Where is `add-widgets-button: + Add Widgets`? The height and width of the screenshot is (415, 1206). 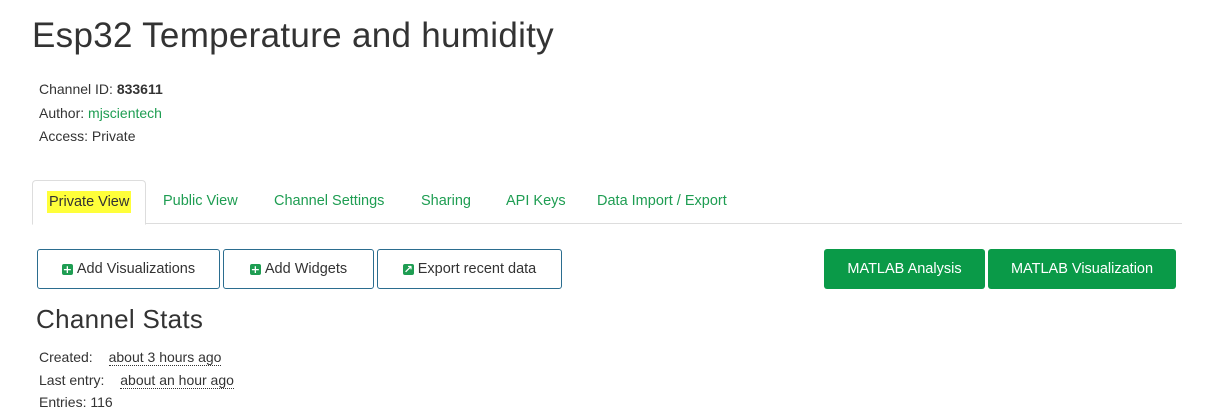
add-widgets-button: + Add Widgets is located at coordinates (298, 269).